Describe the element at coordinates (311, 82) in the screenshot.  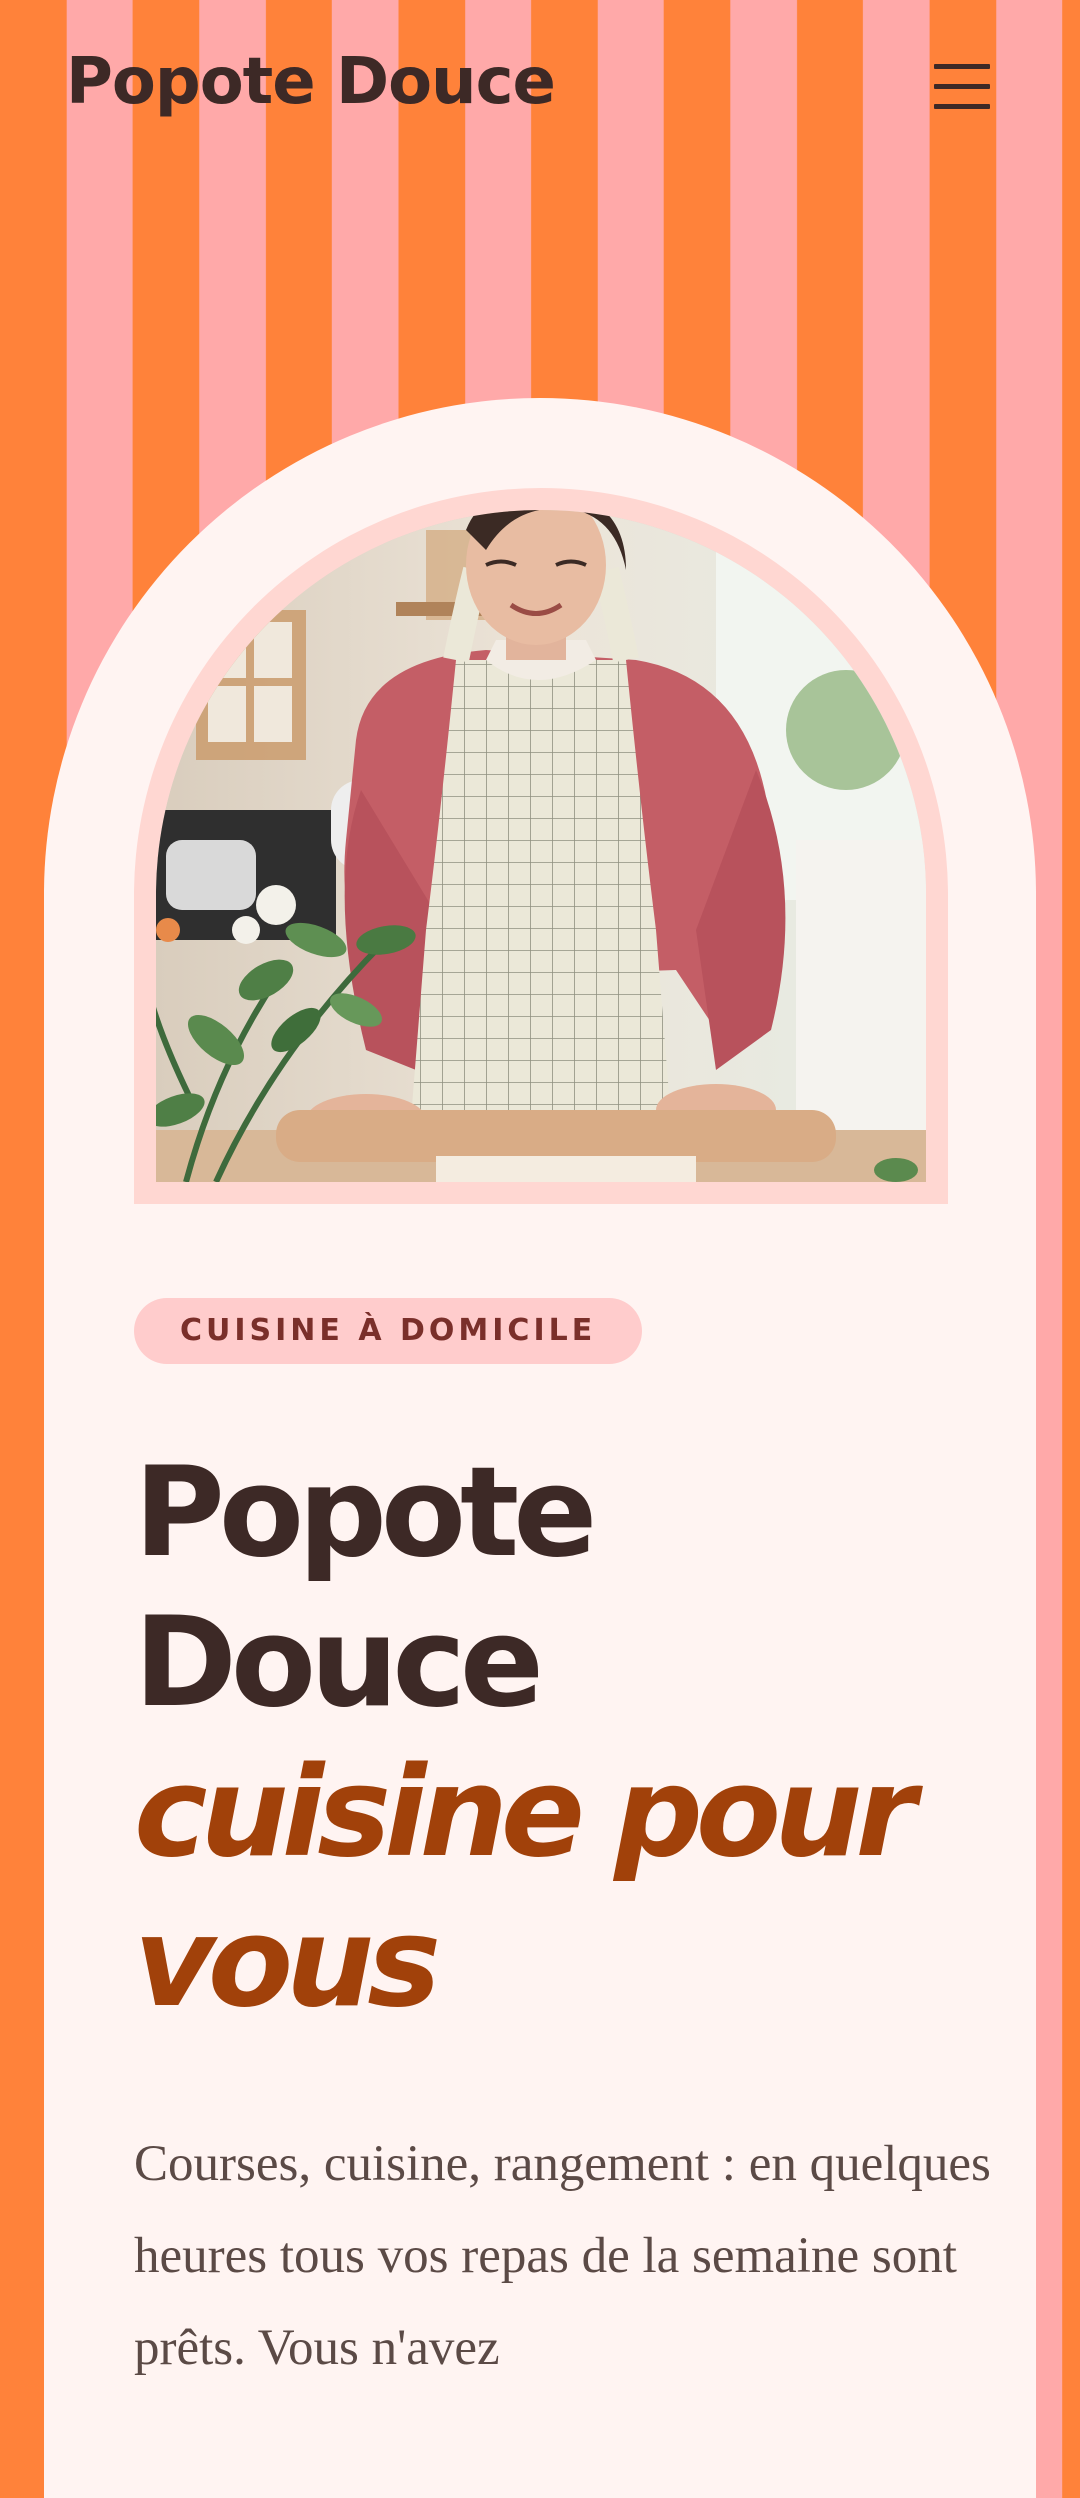
I see `brand-logo: Popote Douce` at that location.